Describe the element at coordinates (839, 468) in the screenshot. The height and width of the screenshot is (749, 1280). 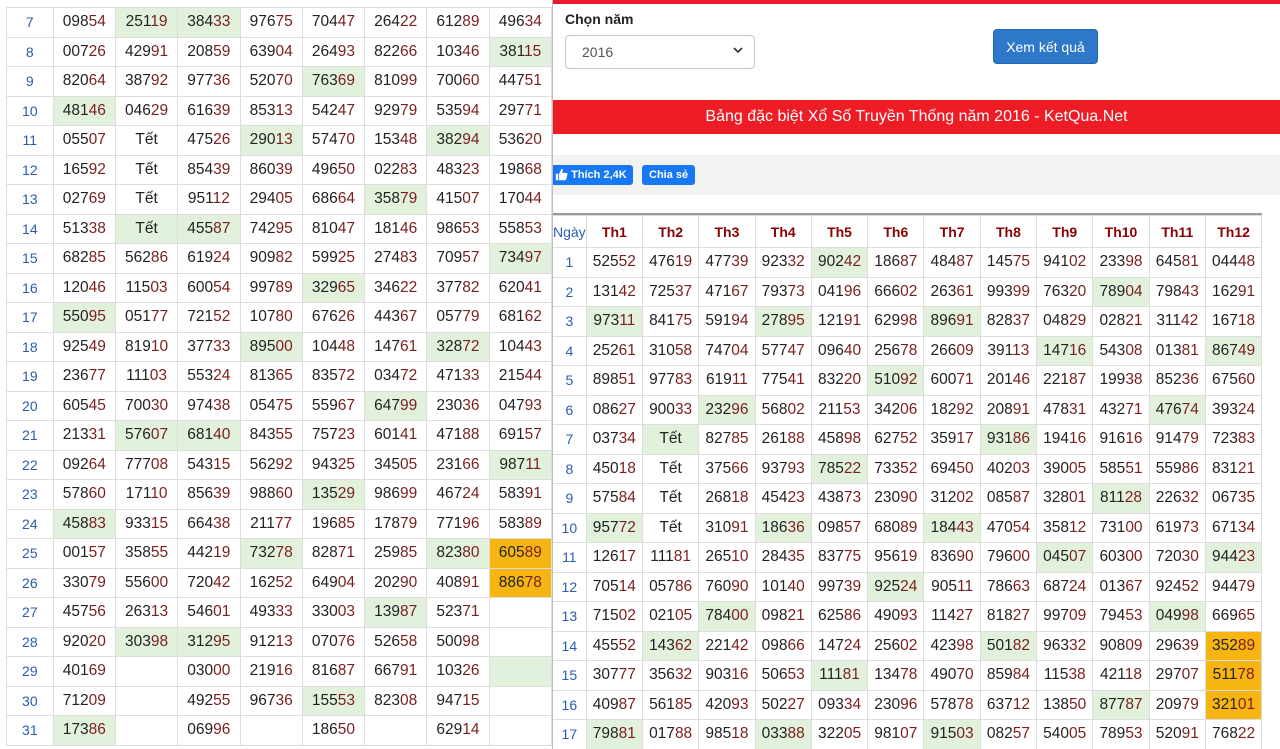
I see `result-cell: 78522` at that location.